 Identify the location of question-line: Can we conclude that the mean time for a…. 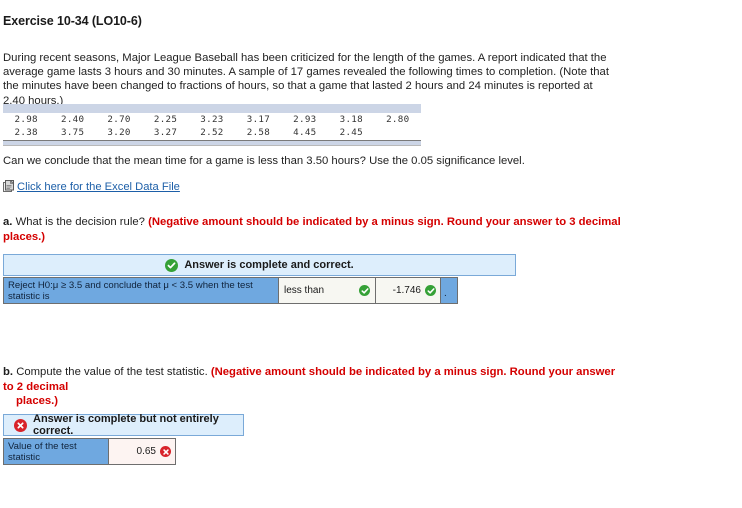
(264, 161).